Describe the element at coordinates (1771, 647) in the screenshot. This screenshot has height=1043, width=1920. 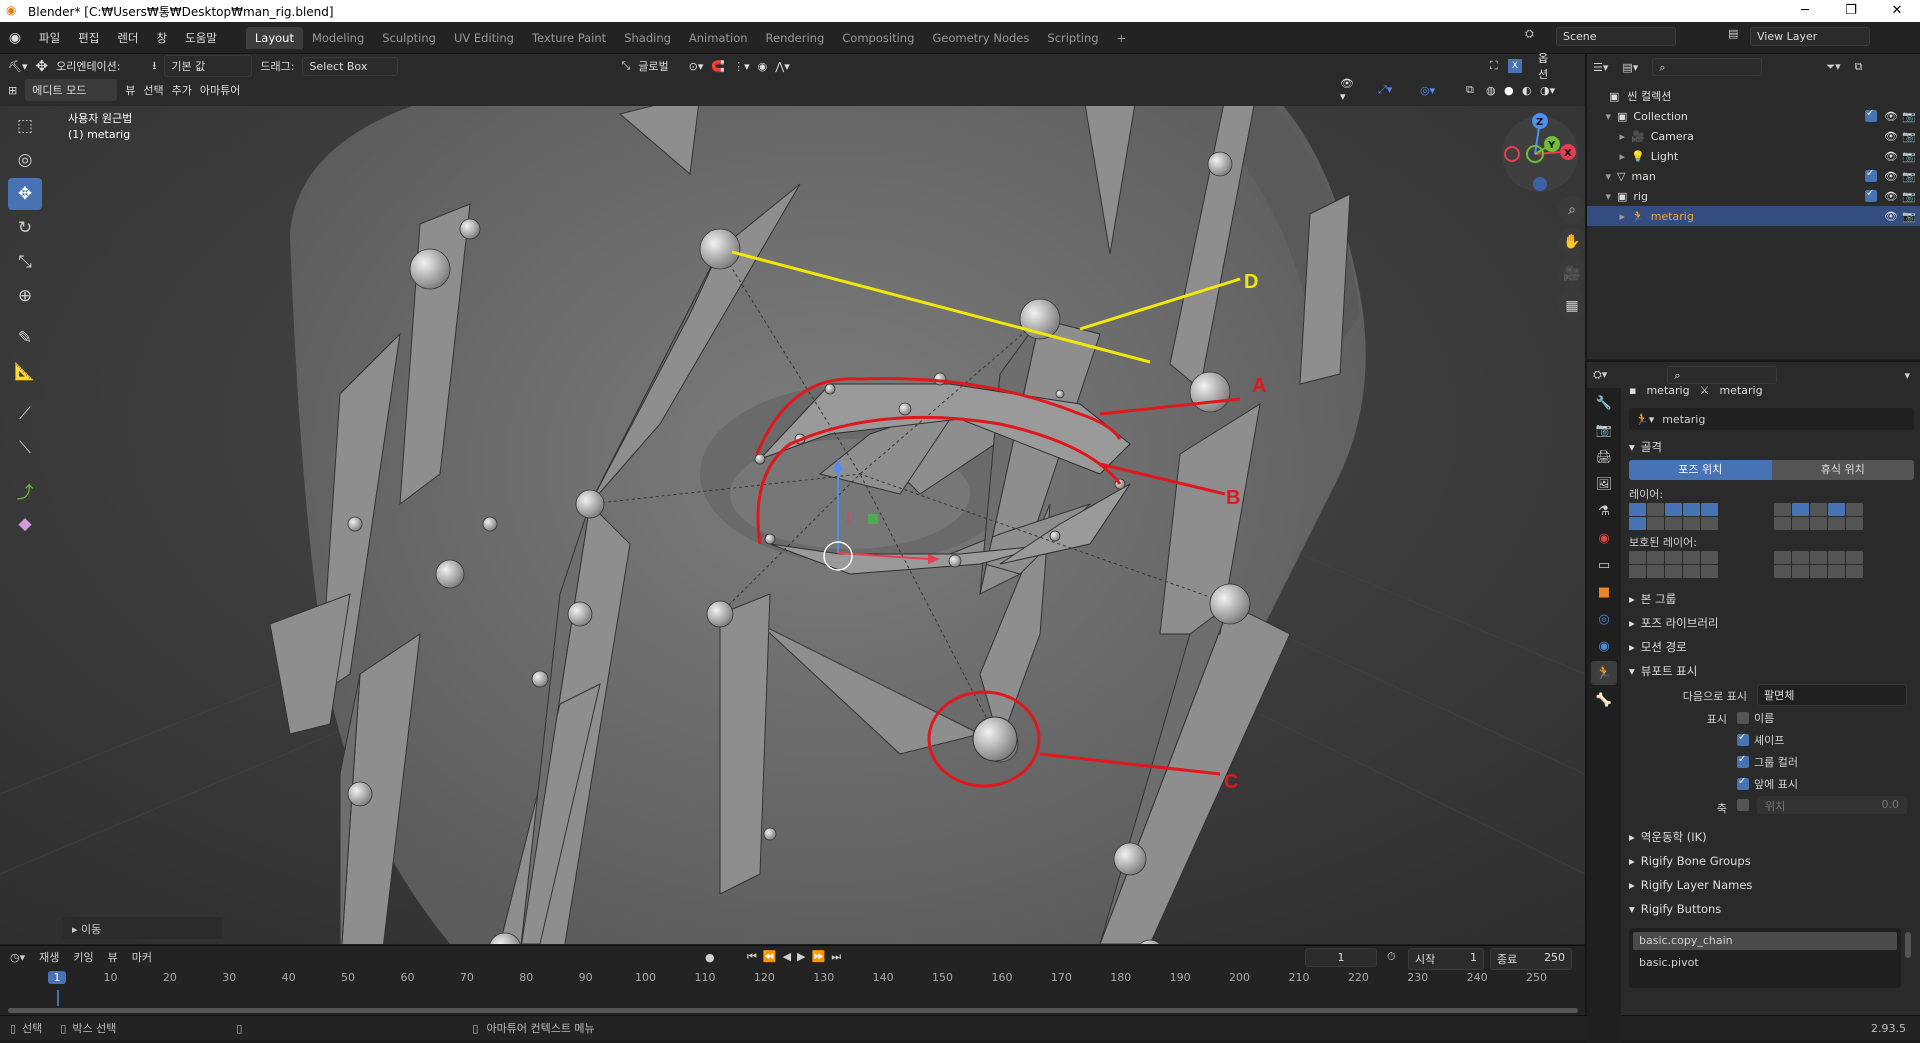
I see `motion-paths-panel-header: ▸ 모션 경로` at that location.